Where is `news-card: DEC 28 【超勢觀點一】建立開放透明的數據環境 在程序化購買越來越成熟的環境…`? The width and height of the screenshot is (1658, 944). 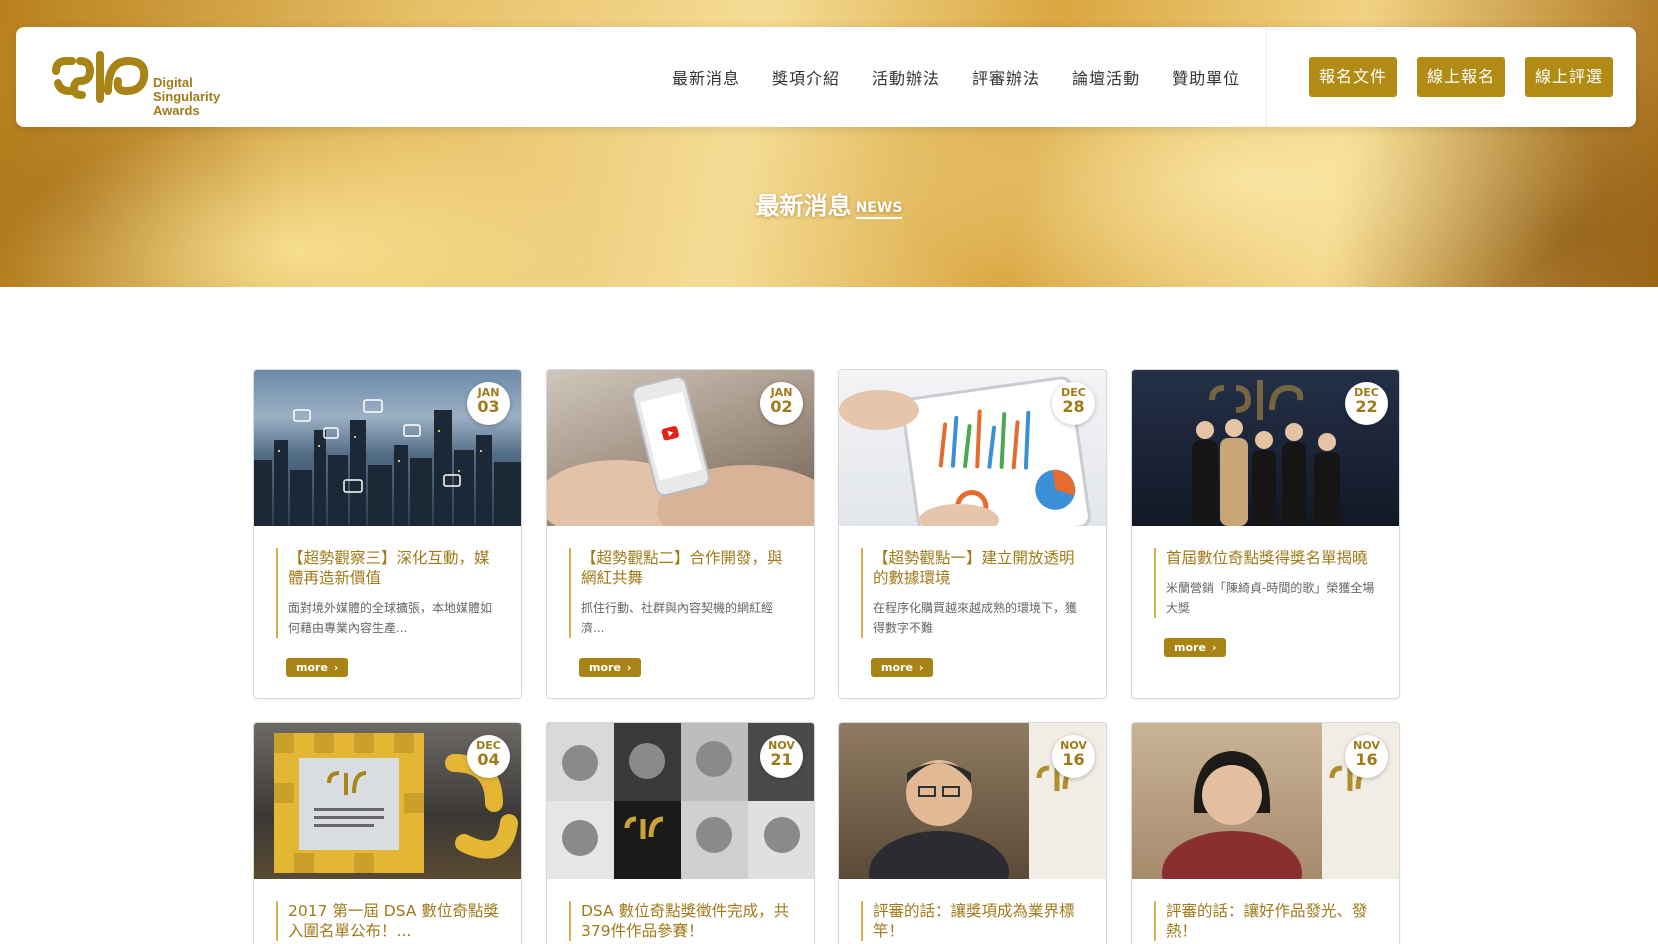 news-card: DEC 28 【超勢觀點一】建立開放透明的數據環境 在程序化購買越來越成熟的環境… is located at coordinates (972, 534).